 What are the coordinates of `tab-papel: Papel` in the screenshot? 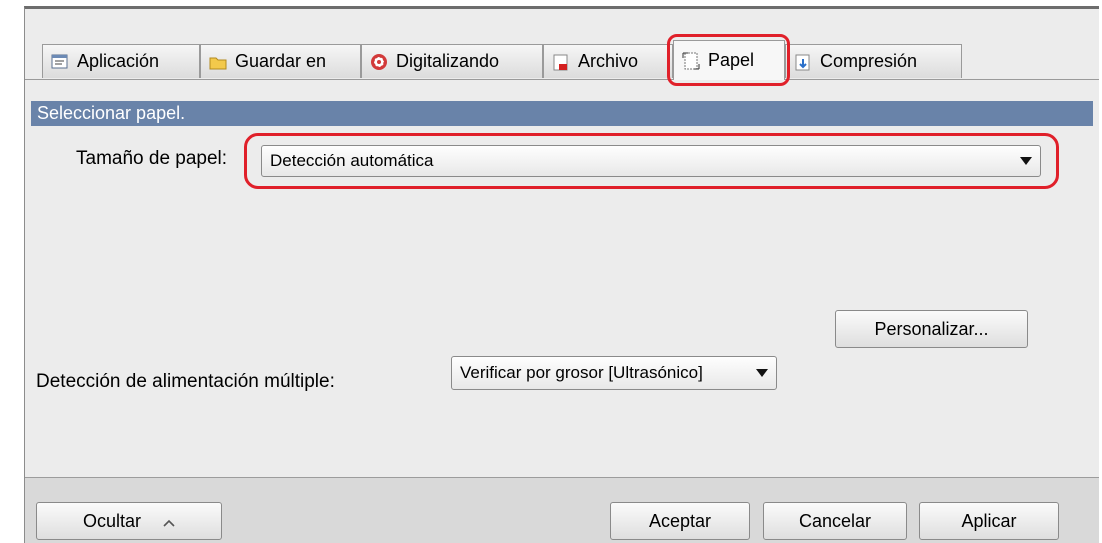 It's located at (729, 60).